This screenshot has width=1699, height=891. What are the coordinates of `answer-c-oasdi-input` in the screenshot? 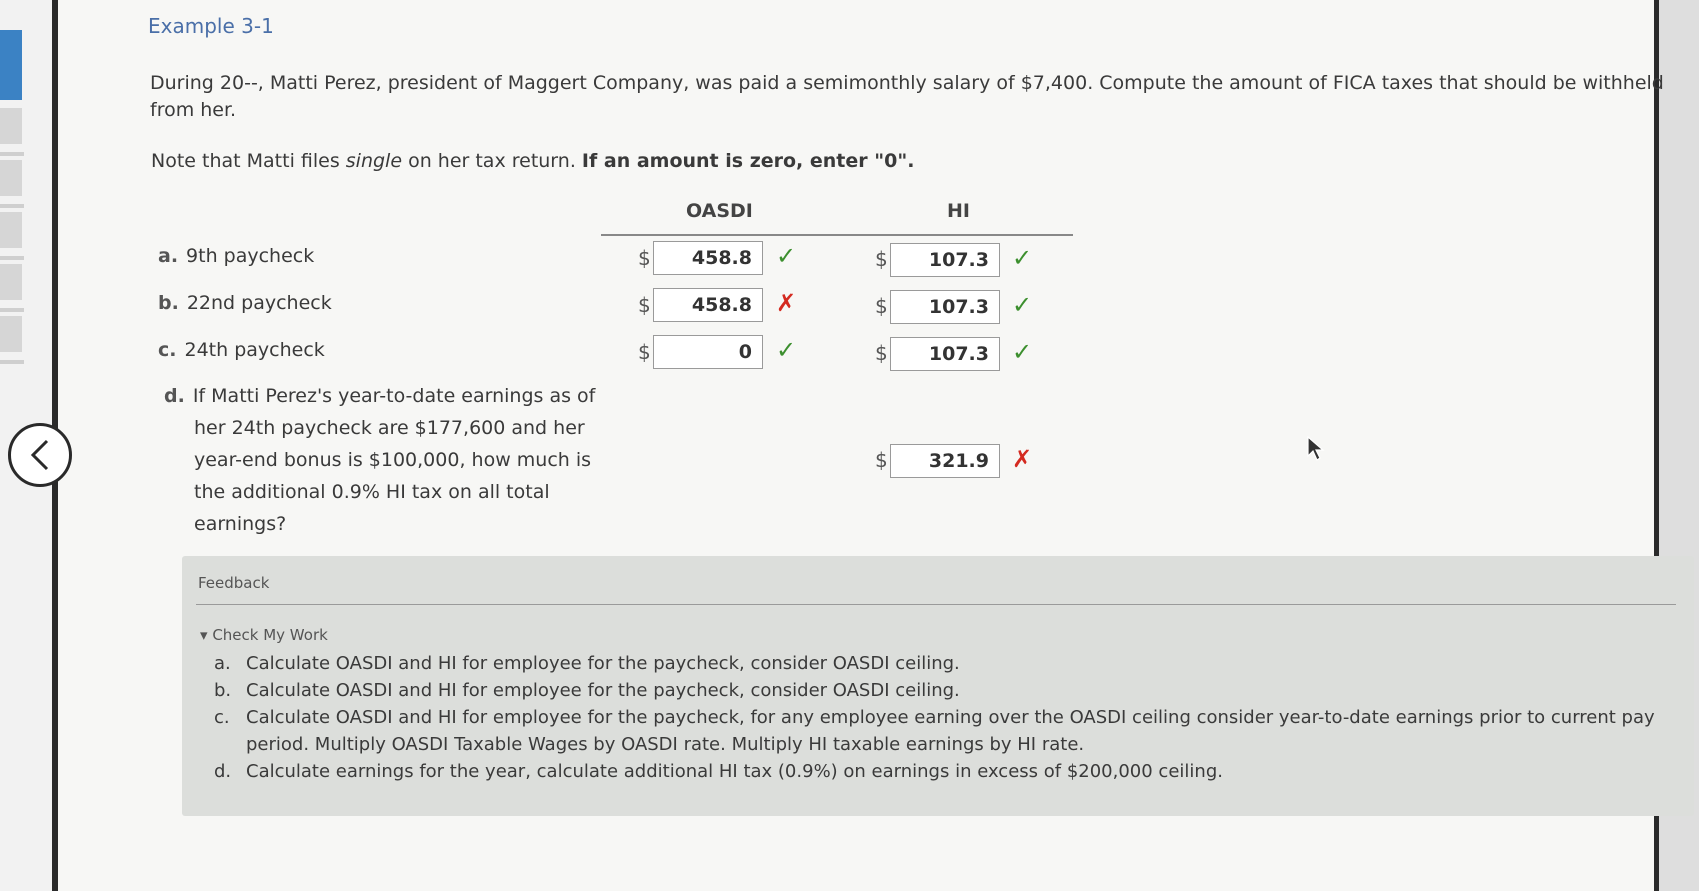 It's located at (708, 352).